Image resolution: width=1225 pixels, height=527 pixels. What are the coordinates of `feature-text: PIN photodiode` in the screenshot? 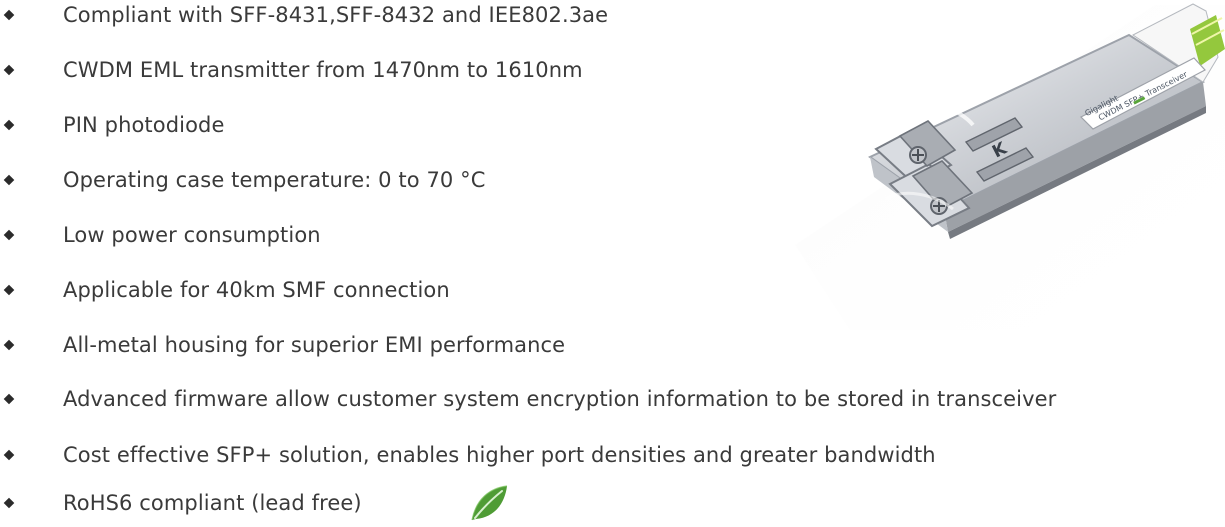 It's located at (144, 125).